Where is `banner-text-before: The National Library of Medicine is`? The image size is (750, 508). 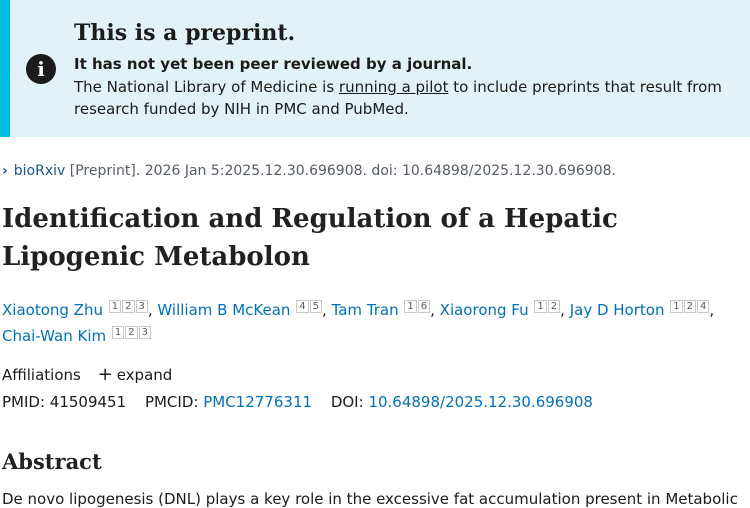
banner-text-before: The National Library of Medicine is is located at coordinates (206, 87).